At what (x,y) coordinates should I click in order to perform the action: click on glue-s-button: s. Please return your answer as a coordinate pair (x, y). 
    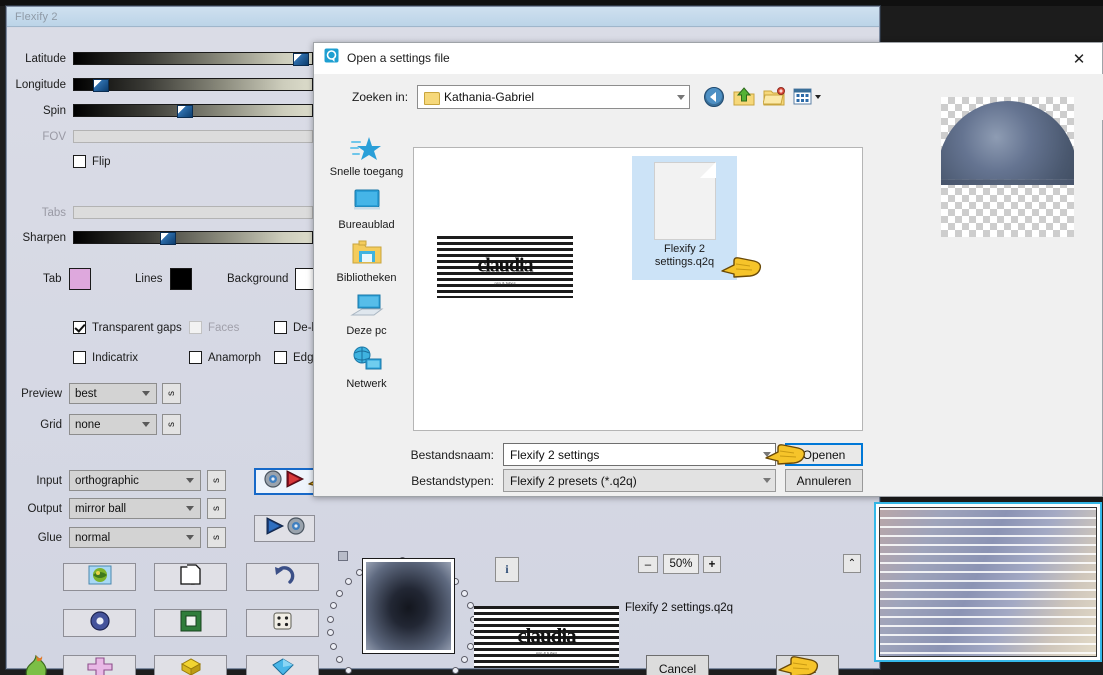
    Looking at the image, I should click on (216, 537).